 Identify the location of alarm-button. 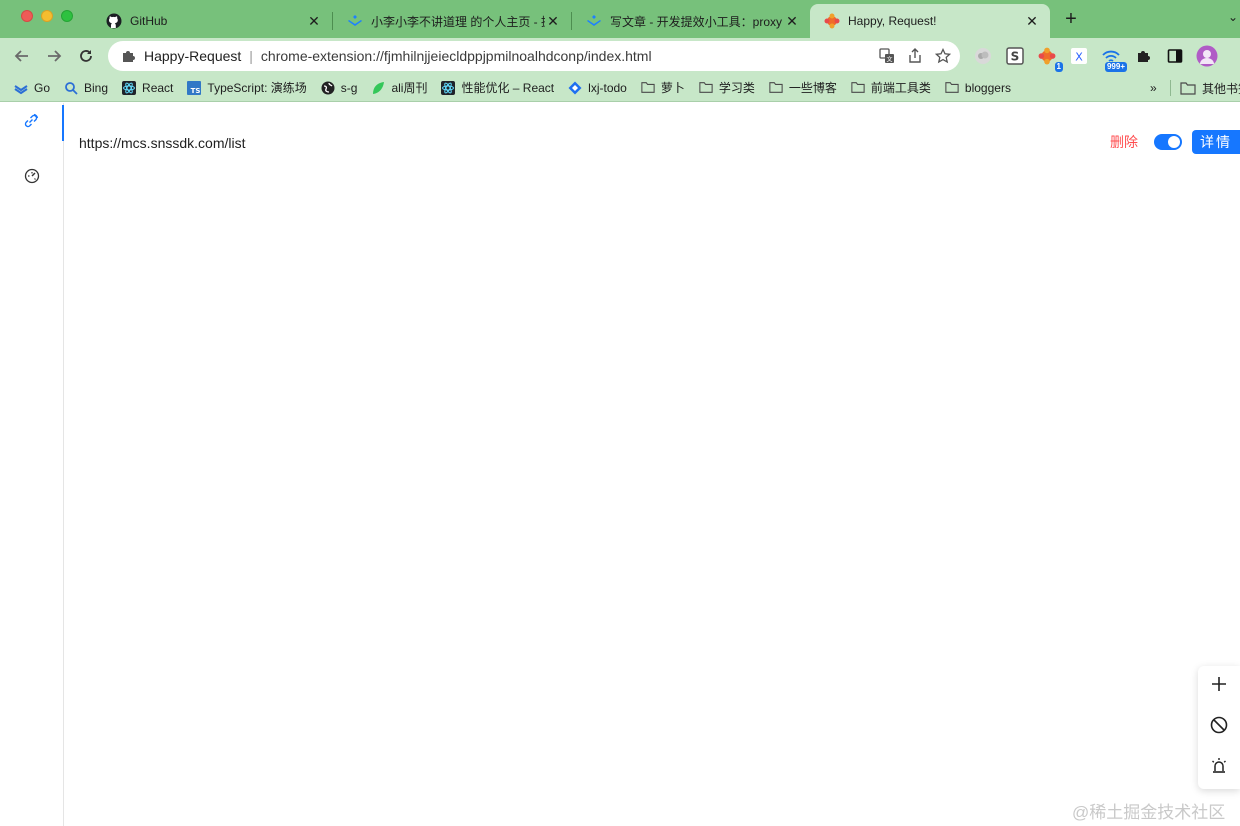
(1219, 768).